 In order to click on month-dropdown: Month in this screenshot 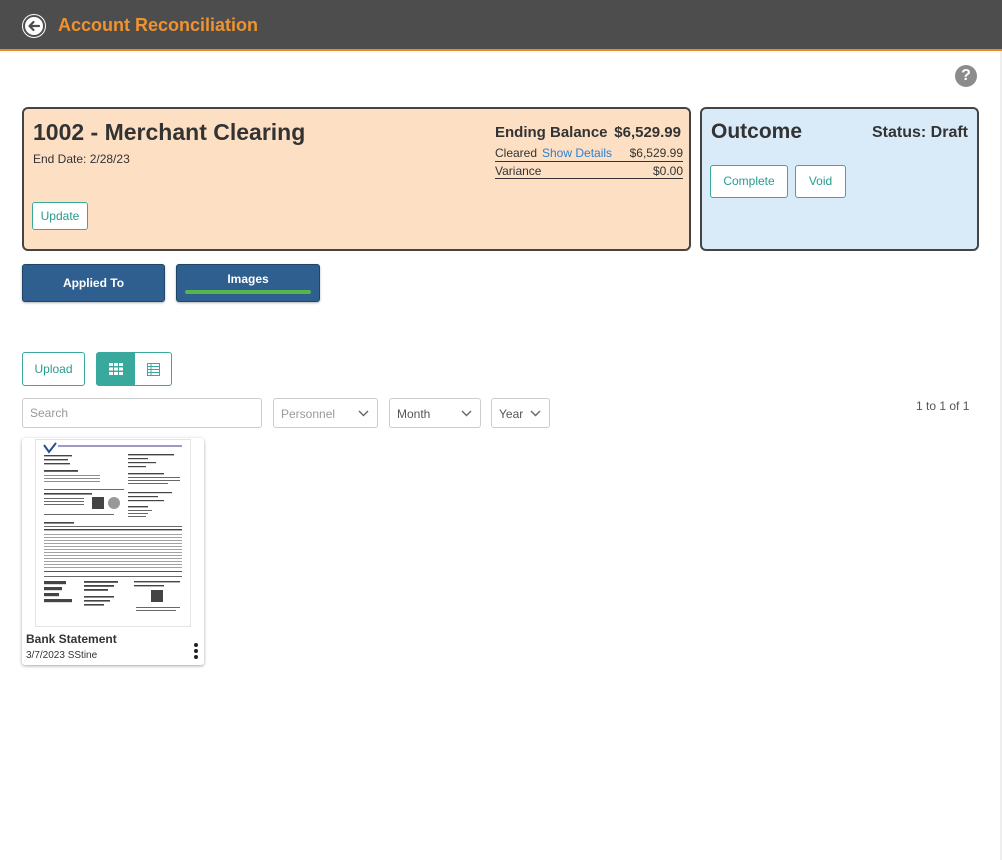, I will do `click(435, 413)`.